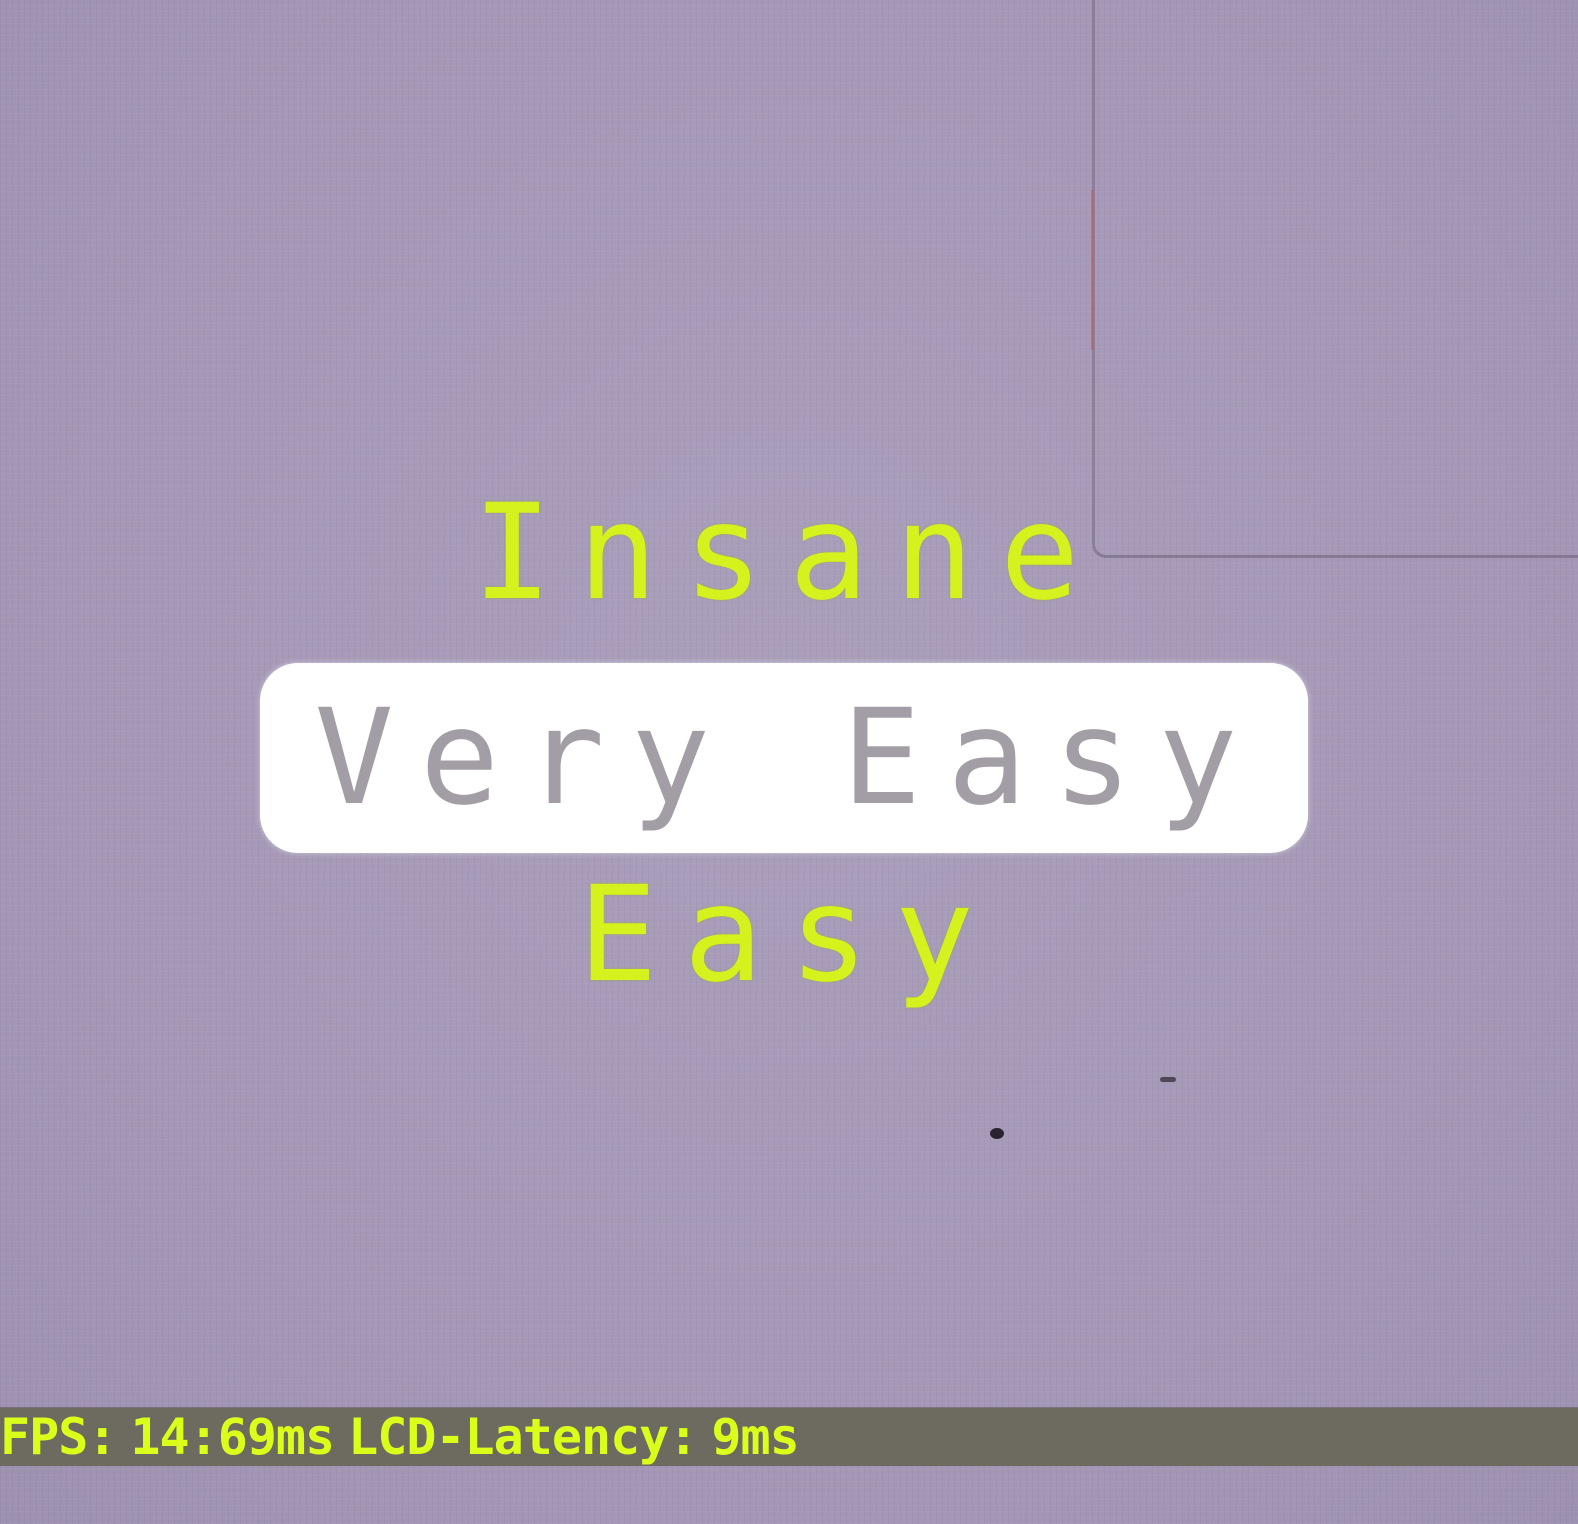 This screenshot has width=1578, height=1524. Describe the element at coordinates (789, 935) in the screenshot. I see `difficulty-option-easy: Easy` at that location.